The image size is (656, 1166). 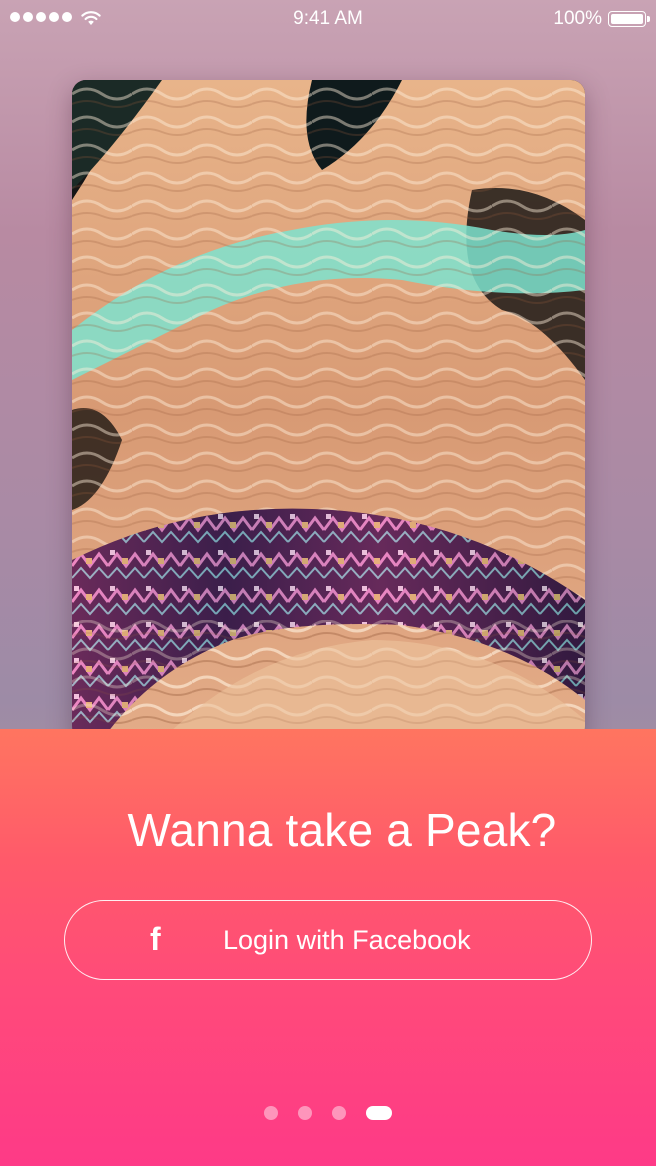 I want to click on battery-icon, so click(x=629, y=19).